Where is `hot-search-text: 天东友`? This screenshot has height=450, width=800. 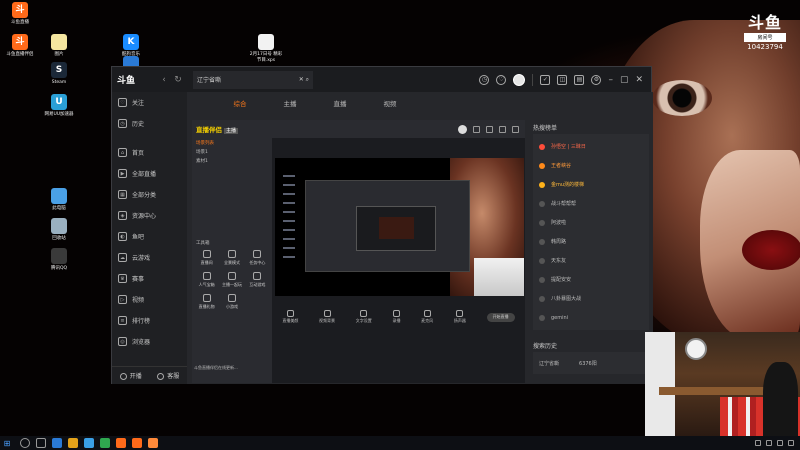 hot-search-text: 天东友 is located at coordinates (559, 261).